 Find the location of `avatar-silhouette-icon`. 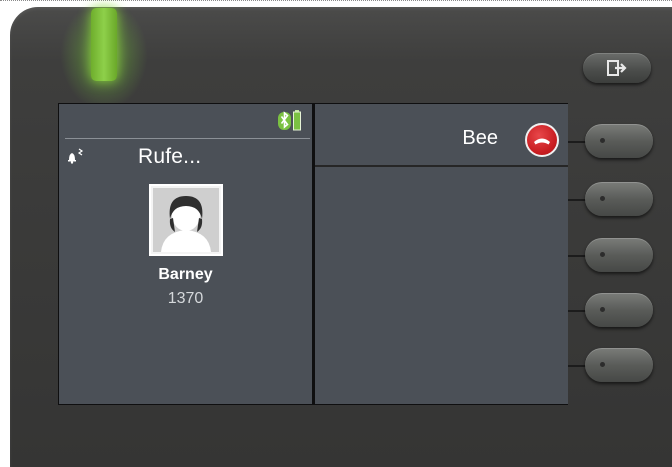

avatar-silhouette-icon is located at coordinates (186, 220).